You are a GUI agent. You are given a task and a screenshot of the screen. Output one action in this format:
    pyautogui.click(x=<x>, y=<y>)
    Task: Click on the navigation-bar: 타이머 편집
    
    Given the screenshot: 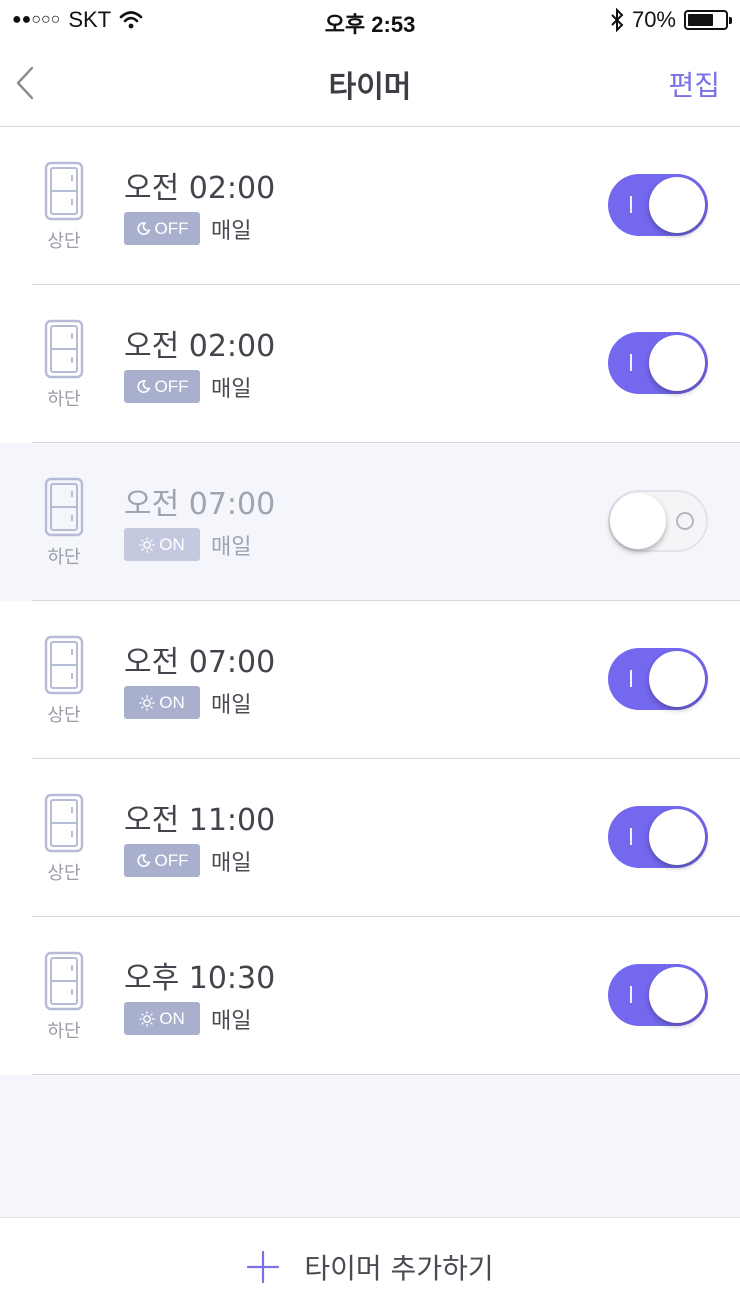 What is the action you would take?
    pyautogui.click(x=370, y=84)
    